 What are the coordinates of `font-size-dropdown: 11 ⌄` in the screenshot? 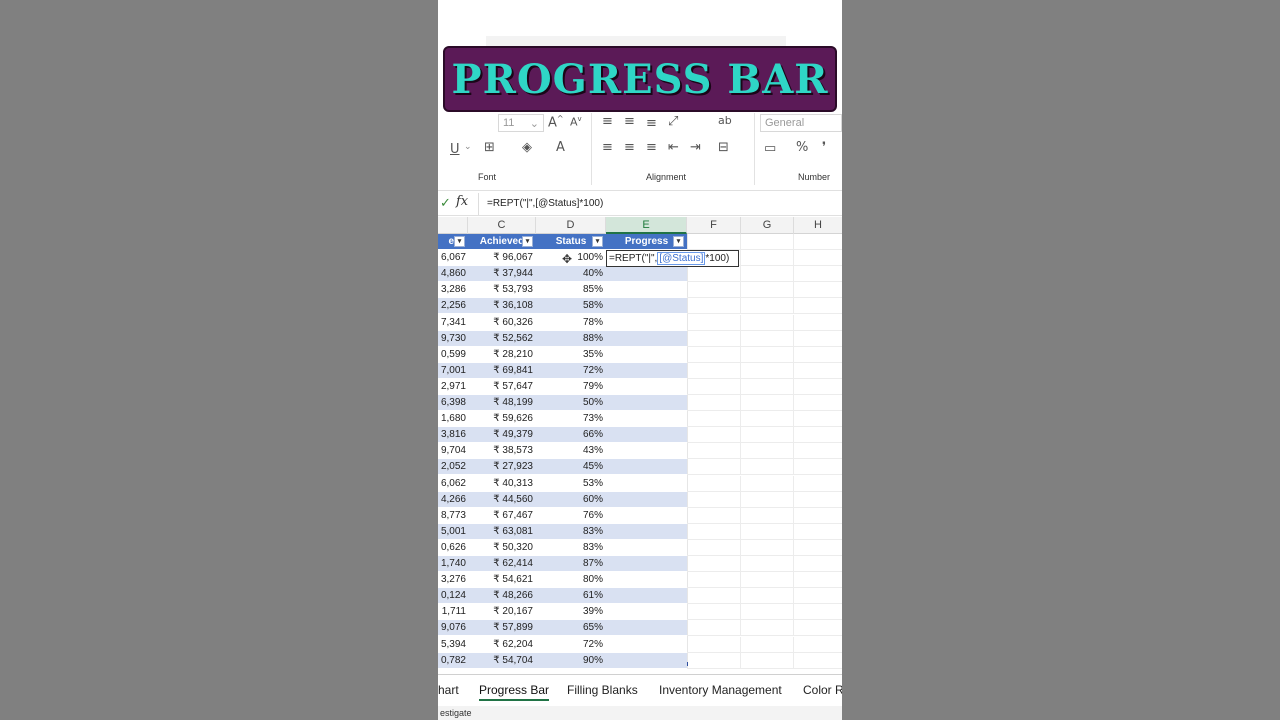 It's located at (521, 123).